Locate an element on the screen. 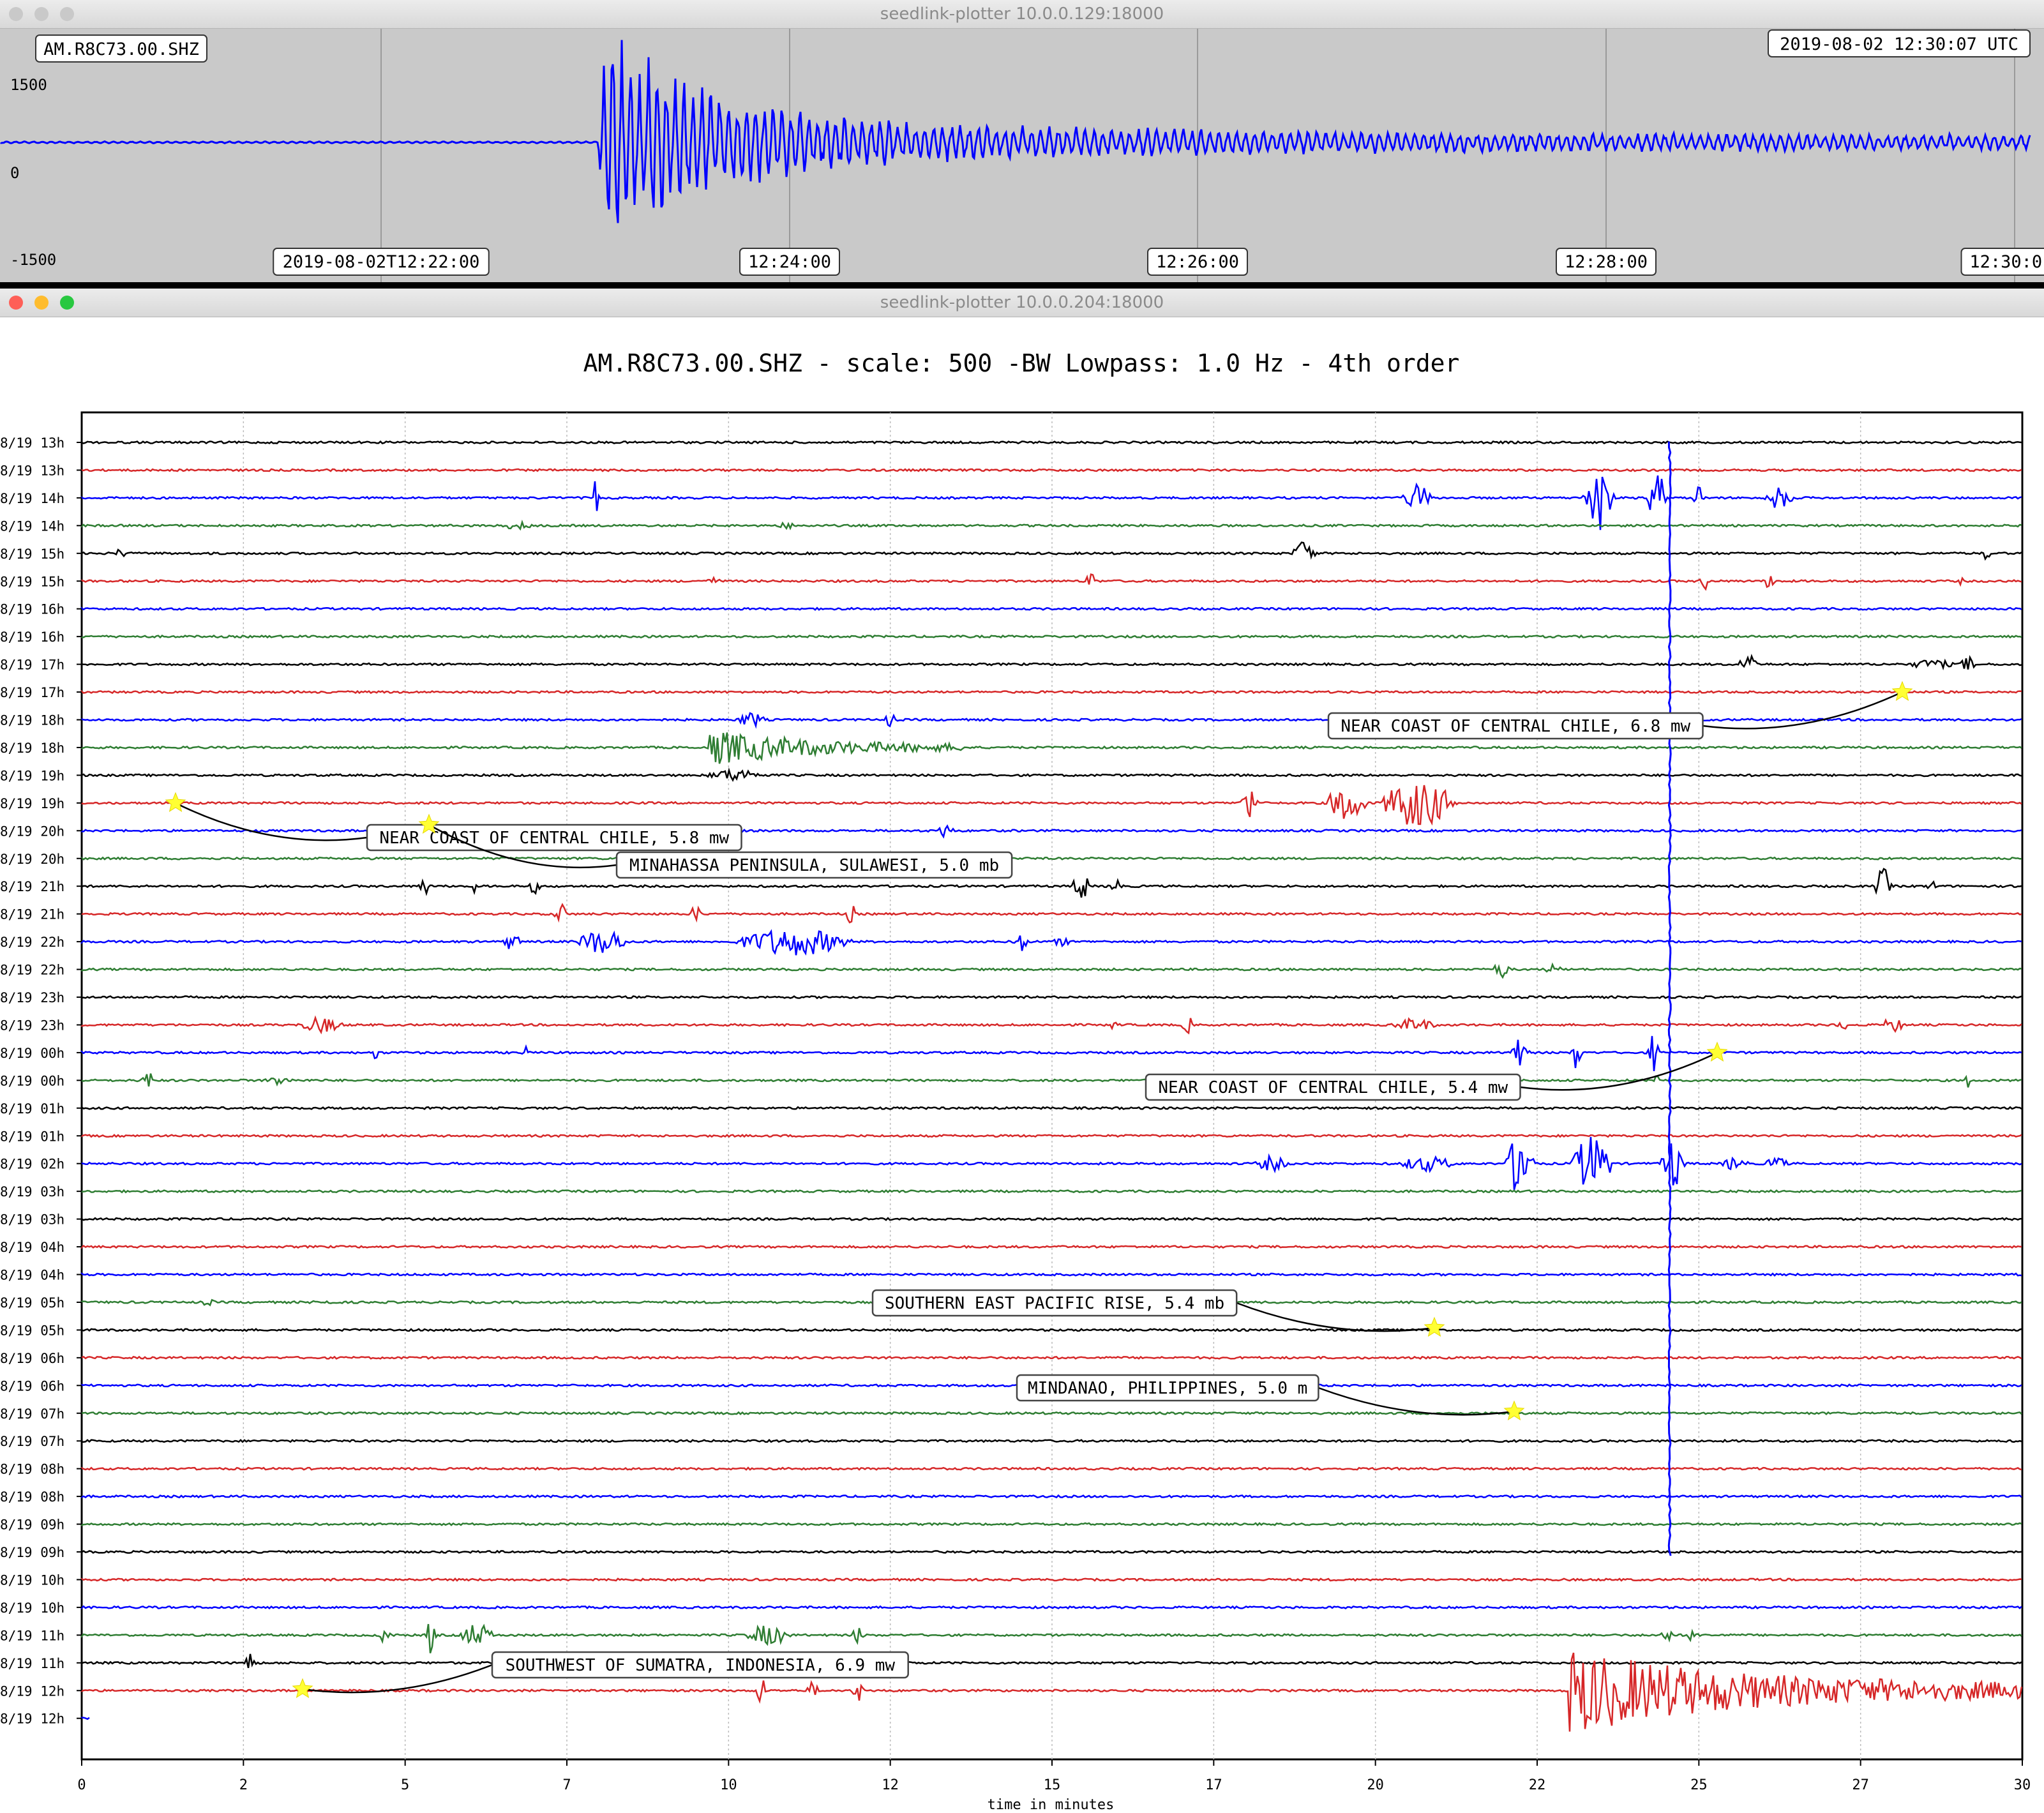 The height and width of the screenshot is (1813, 2044). annotation-label: MINDANAO, PHILIPPINES, 5.0 m is located at coordinates (1167, 1388).